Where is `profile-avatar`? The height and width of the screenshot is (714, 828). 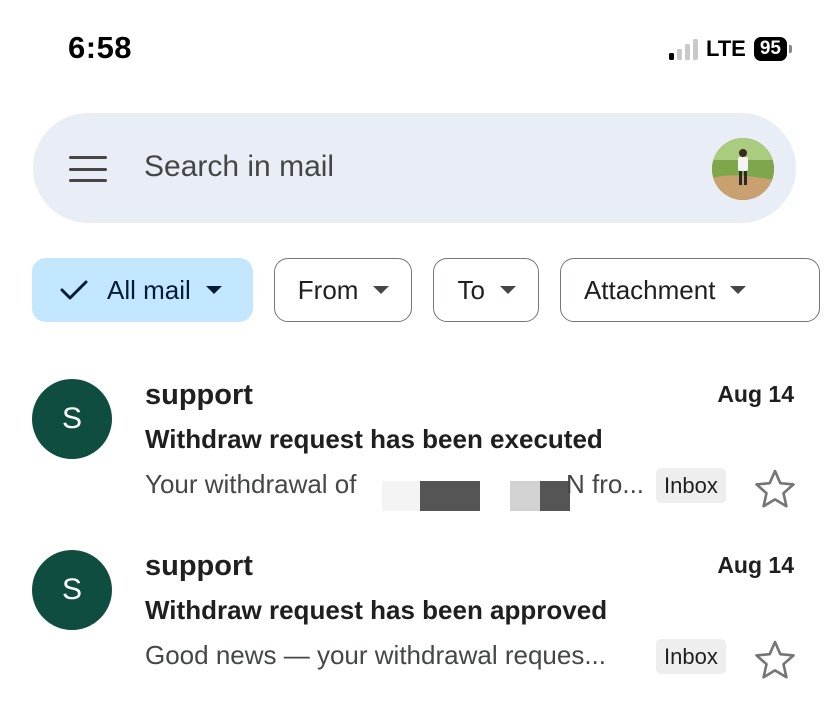
profile-avatar is located at coordinates (743, 169).